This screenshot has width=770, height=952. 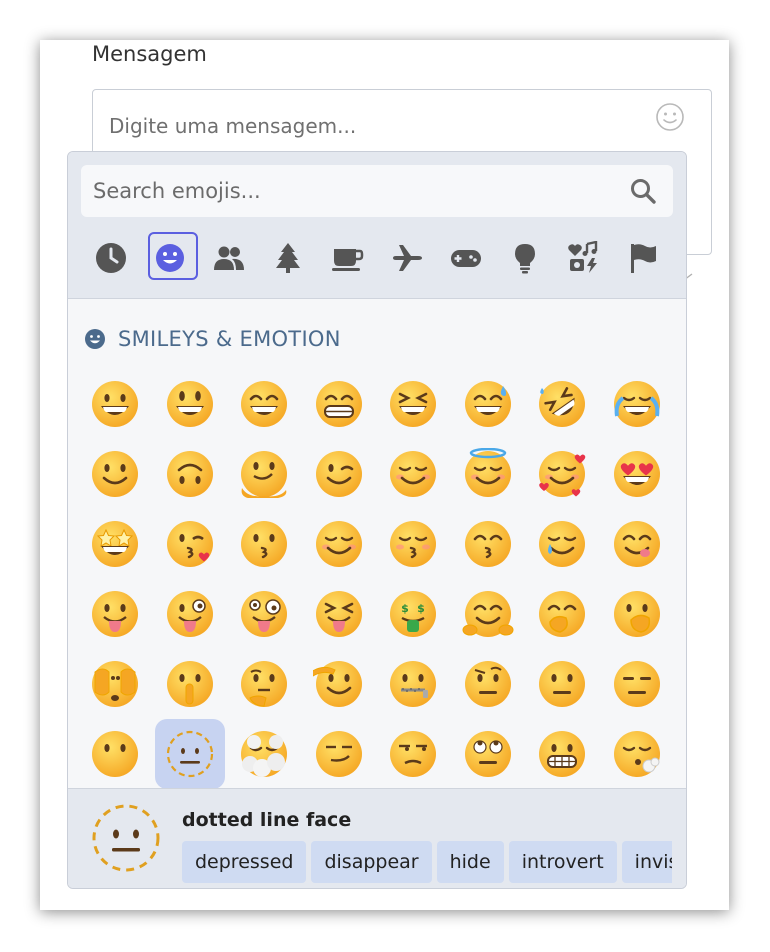 I want to click on emoji-search, so click(x=377, y=191).